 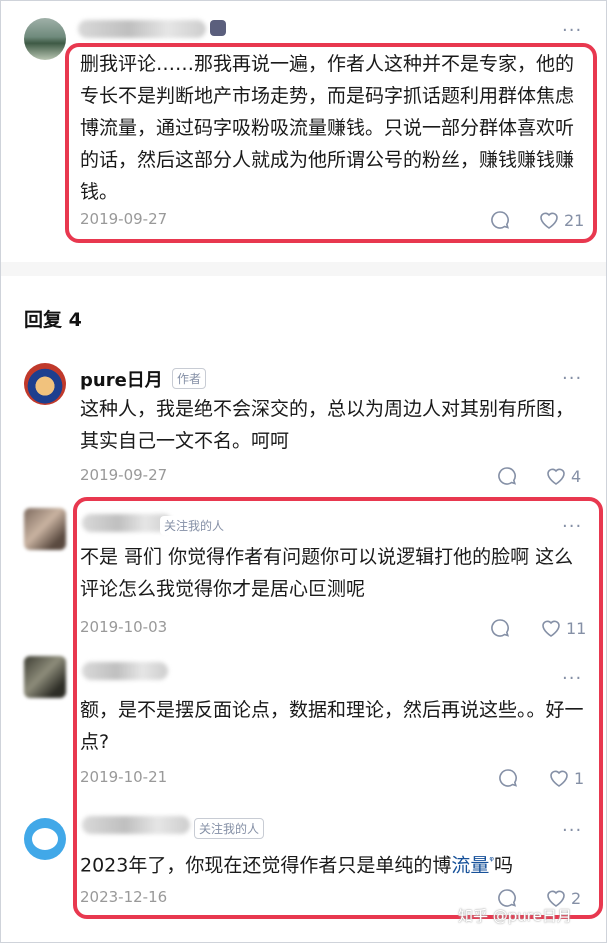 I want to click on like-button: 4, so click(x=563, y=476).